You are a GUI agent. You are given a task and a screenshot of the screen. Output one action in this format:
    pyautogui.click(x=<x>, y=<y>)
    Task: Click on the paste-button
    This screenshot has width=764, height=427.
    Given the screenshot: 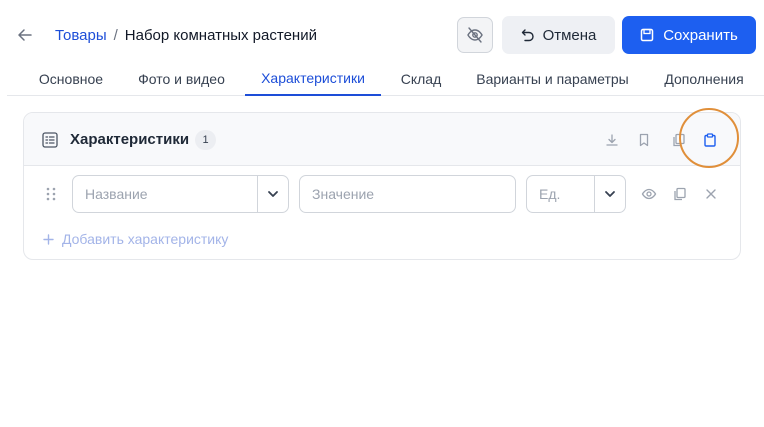 What is the action you would take?
    pyautogui.click(x=710, y=140)
    